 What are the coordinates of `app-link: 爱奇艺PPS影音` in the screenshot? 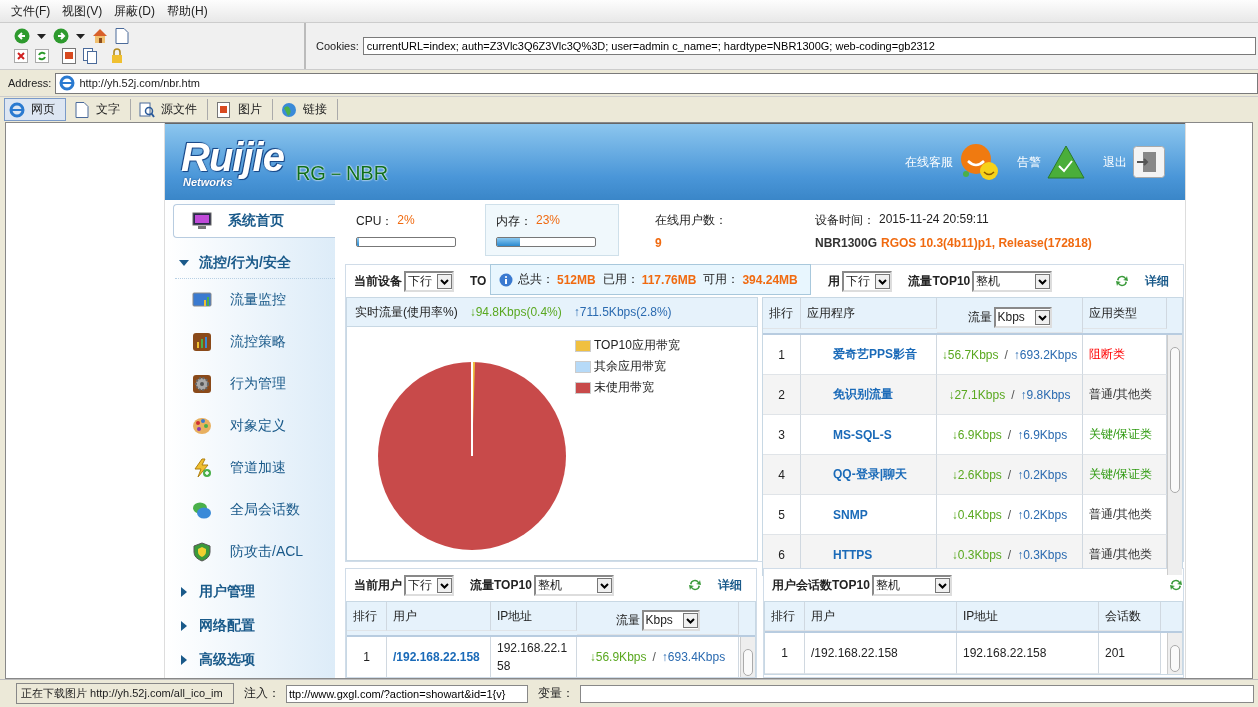 It's located at (875, 354).